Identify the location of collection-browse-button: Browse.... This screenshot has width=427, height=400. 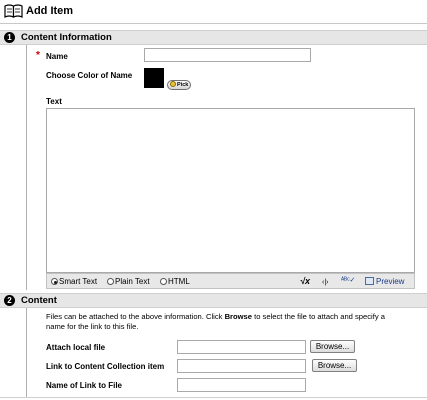
(334, 365).